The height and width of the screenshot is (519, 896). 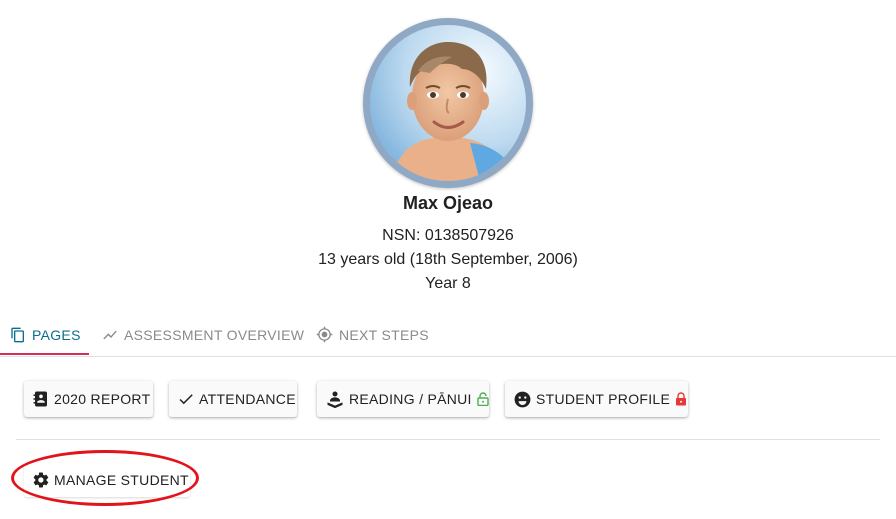 I want to click on crosshair-icon, so click(x=324, y=334).